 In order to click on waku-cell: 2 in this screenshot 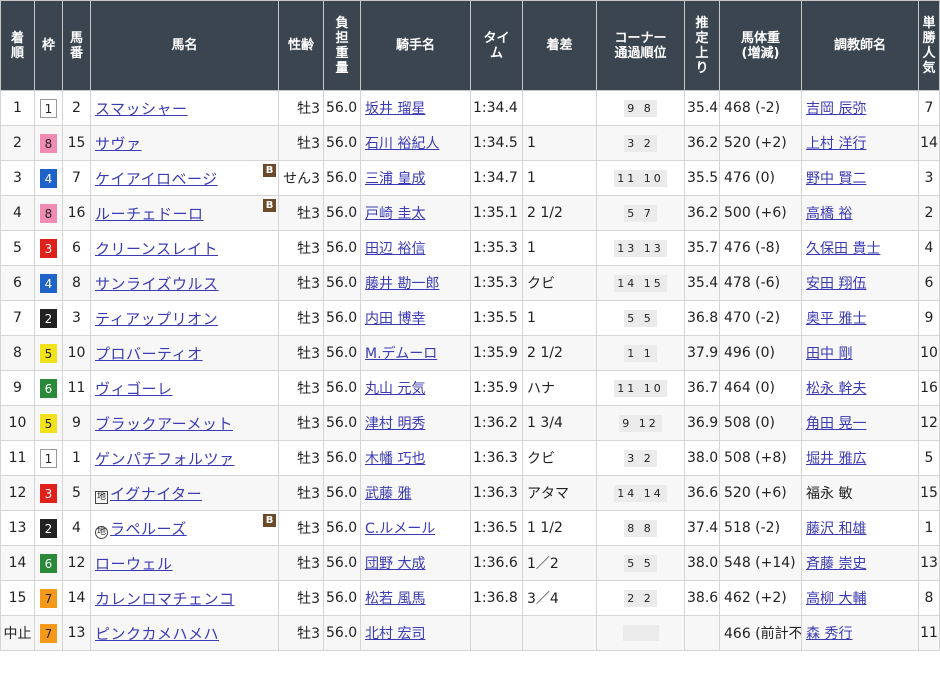, I will do `click(48, 528)`.